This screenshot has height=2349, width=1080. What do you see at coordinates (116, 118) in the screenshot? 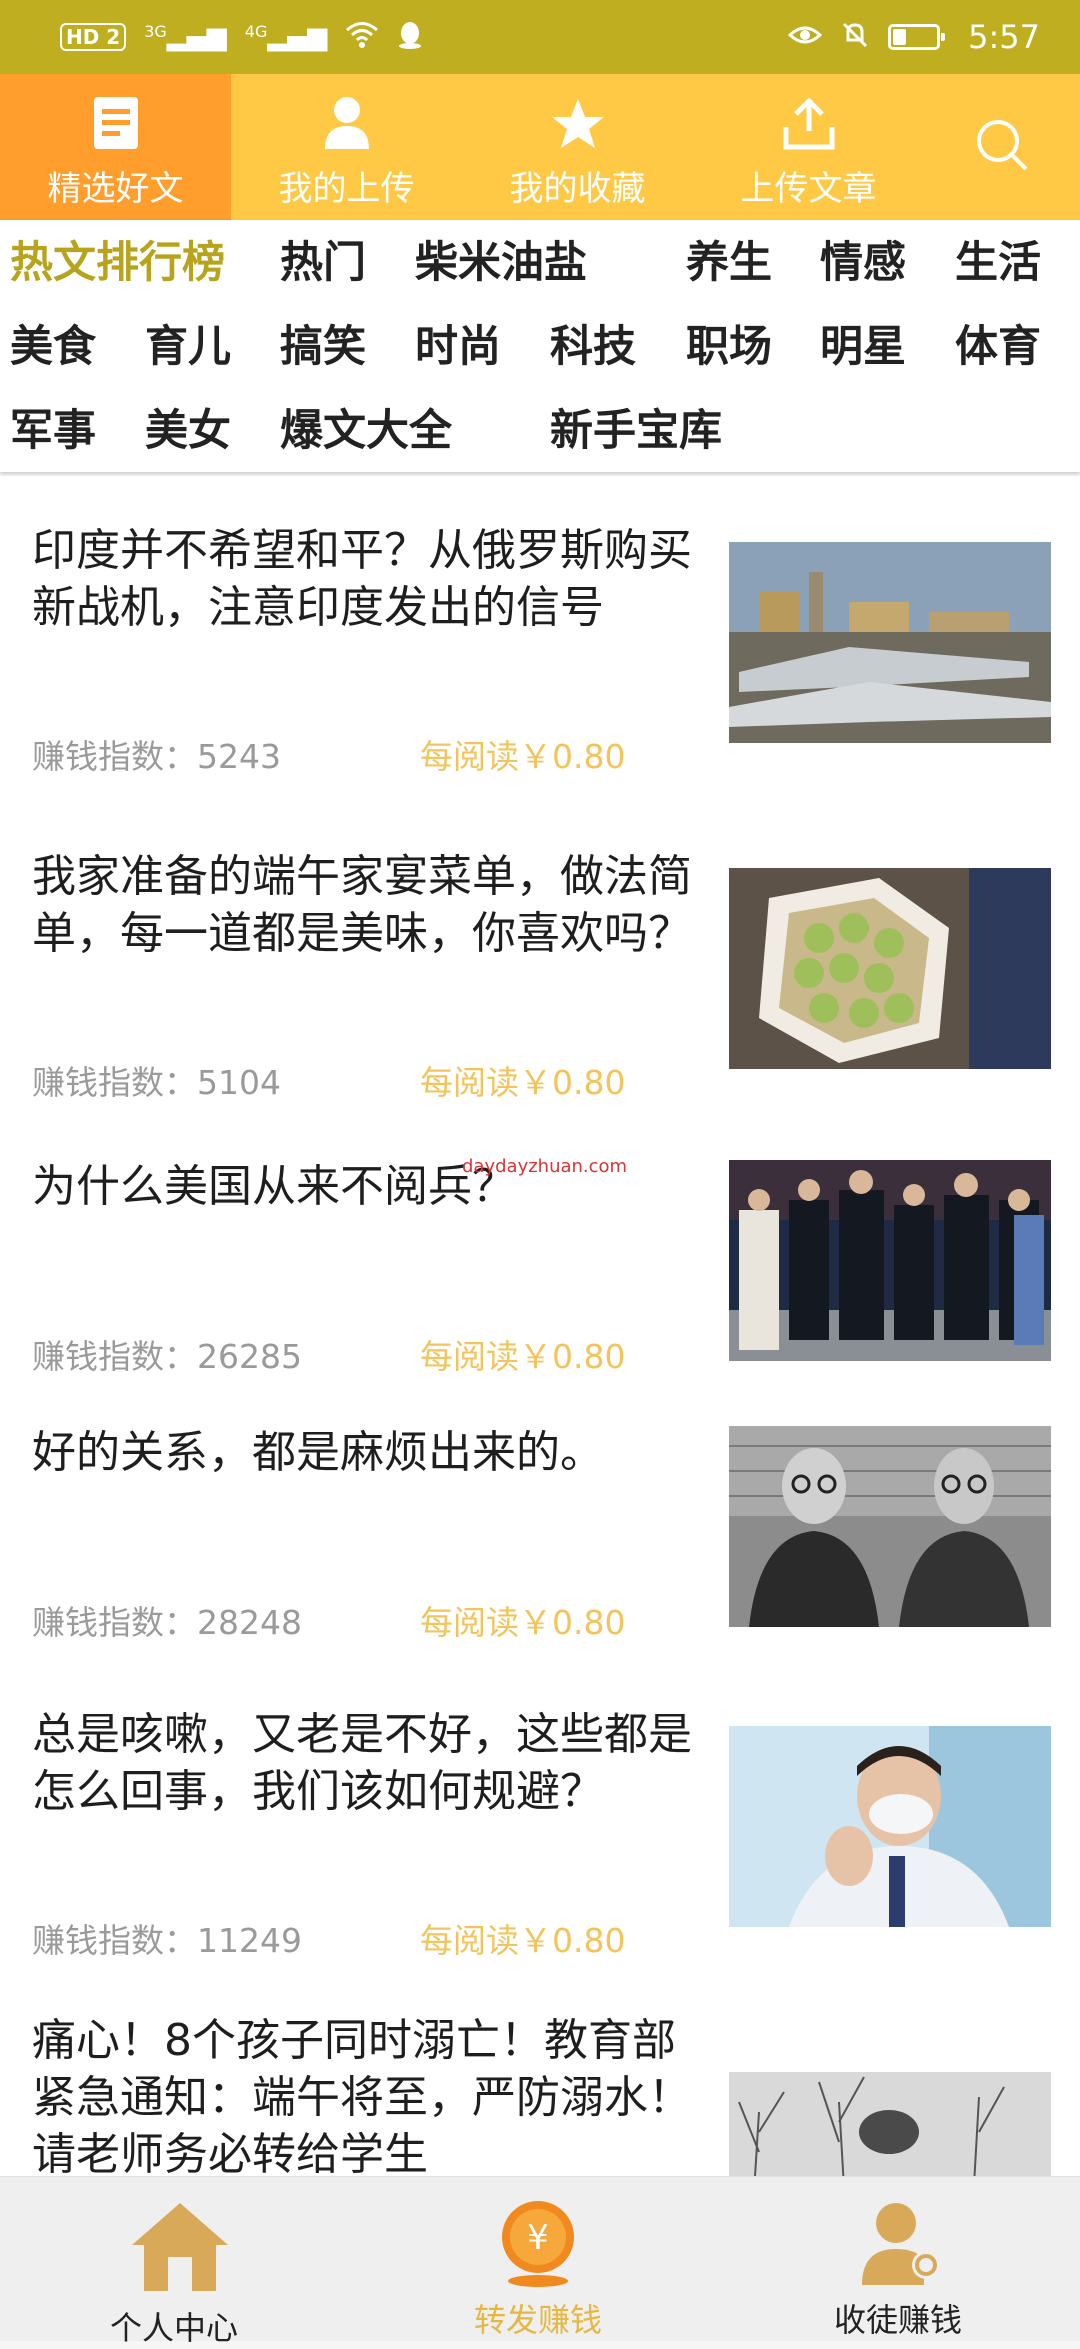
I see `document-icon` at bounding box center [116, 118].